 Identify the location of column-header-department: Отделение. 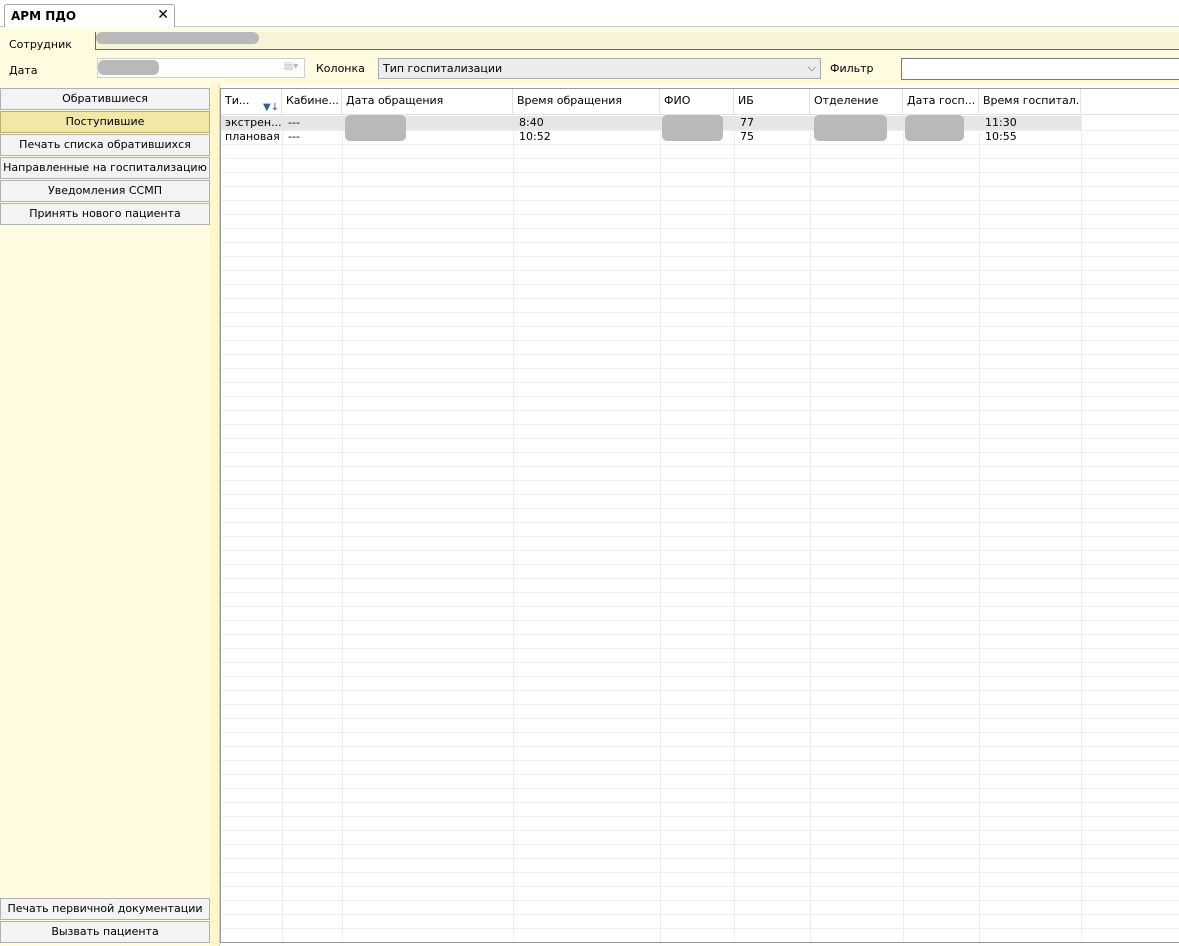
(856, 102).